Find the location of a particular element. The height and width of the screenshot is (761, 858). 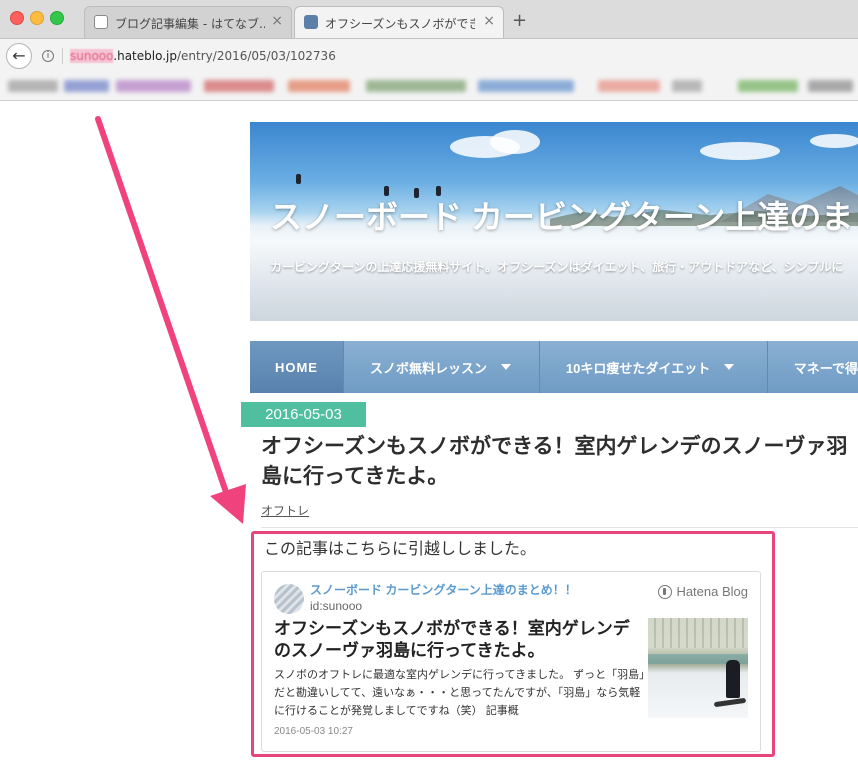

nav-item-label: HOME is located at coordinates (296, 367).